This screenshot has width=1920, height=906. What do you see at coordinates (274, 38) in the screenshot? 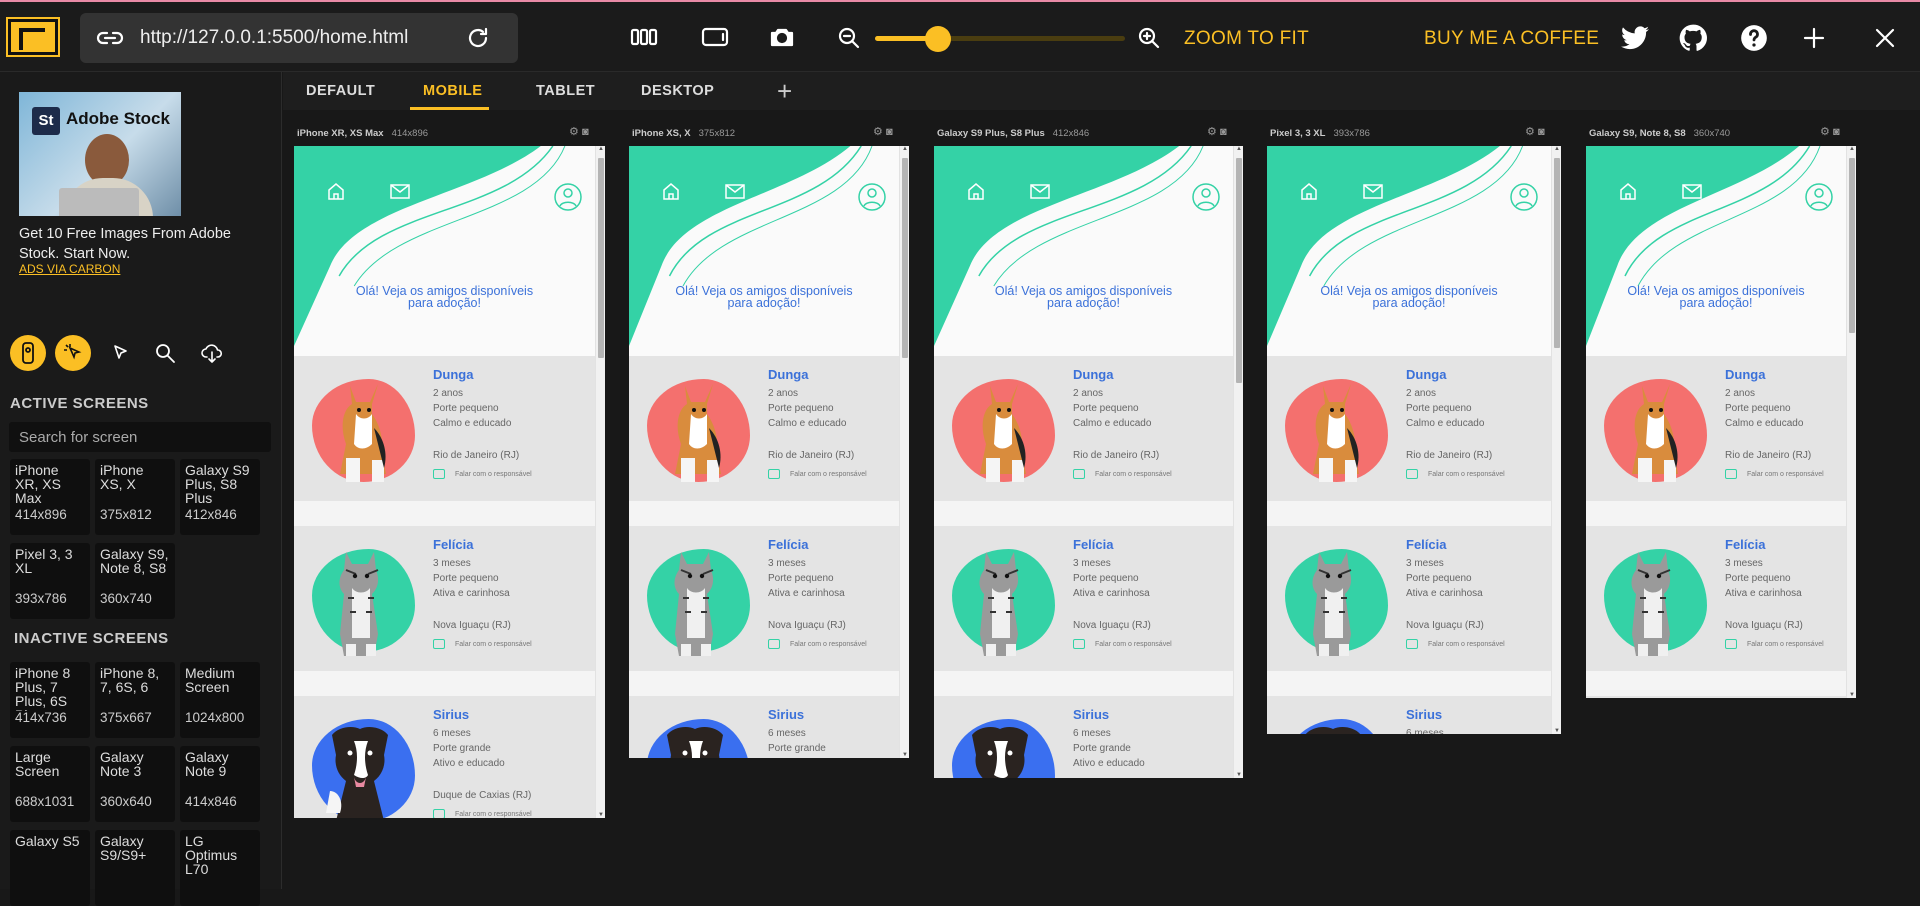
I see `url-text: http://127.0.0.1:5500/home.html` at bounding box center [274, 38].